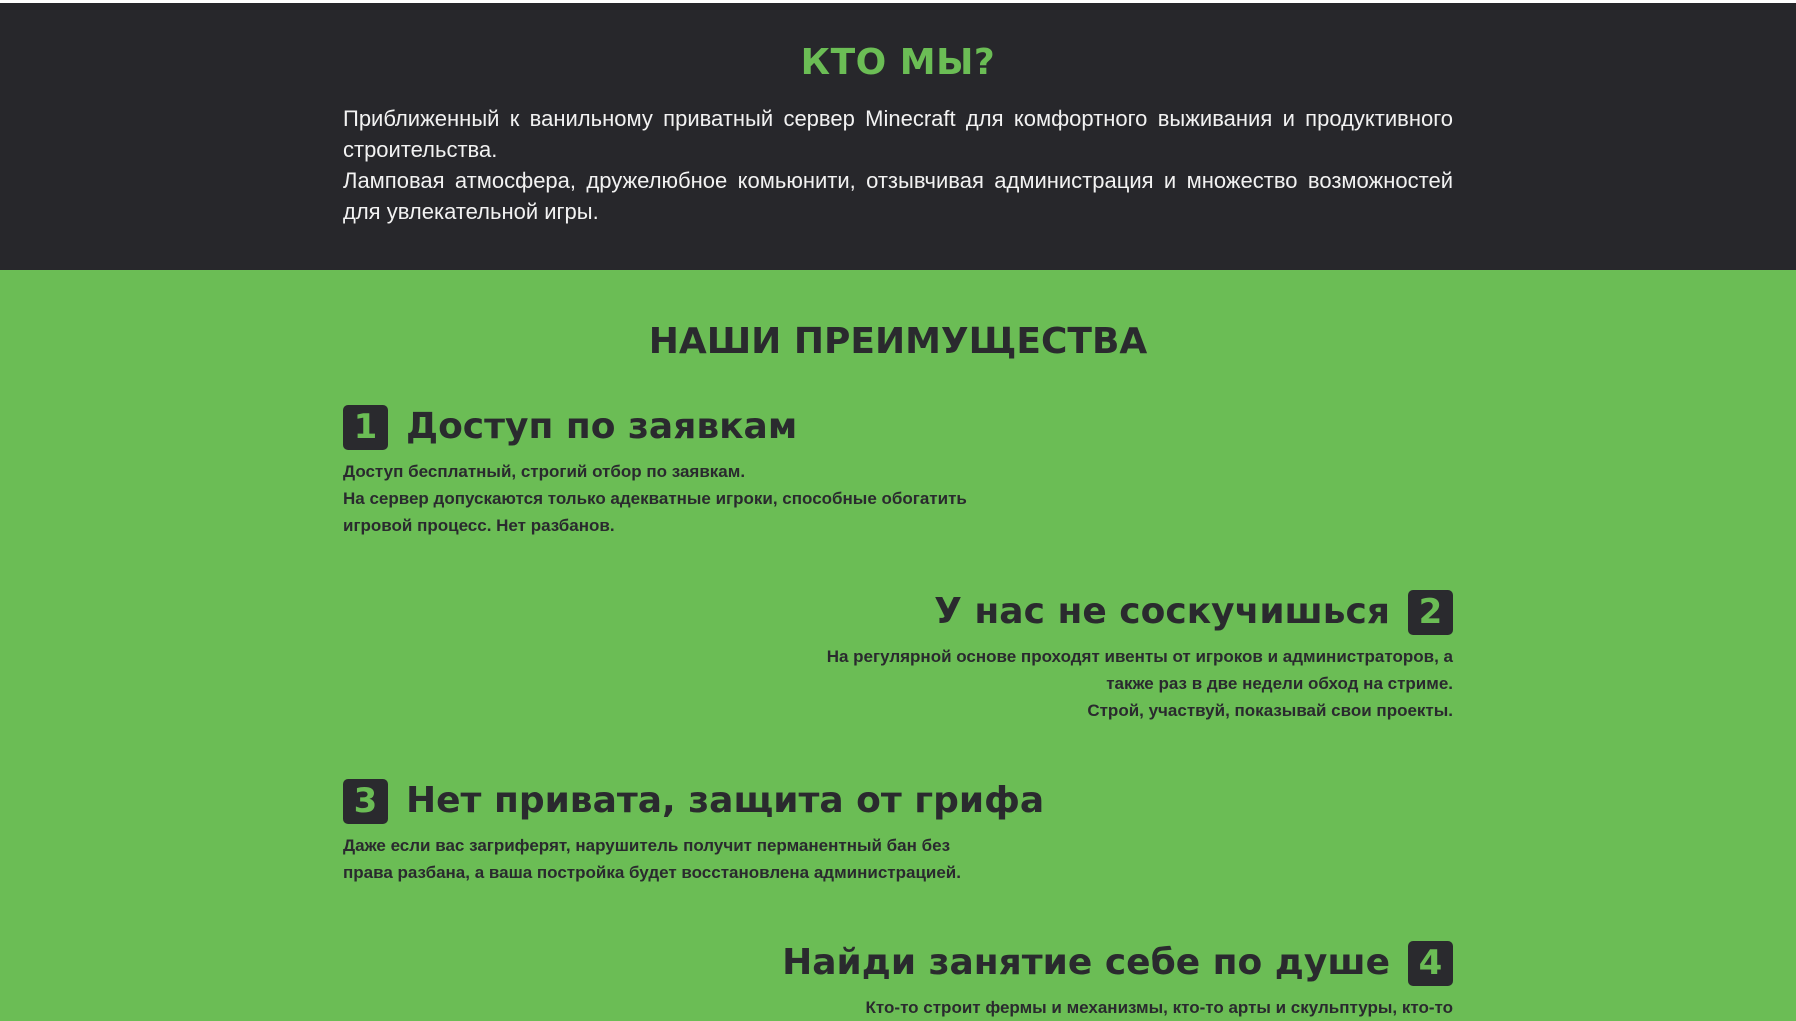 This screenshot has height=1021, width=1796. What do you see at coordinates (725, 800) in the screenshot?
I see `feature-title: Нет привата, защита от грифа` at bounding box center [725, 800].